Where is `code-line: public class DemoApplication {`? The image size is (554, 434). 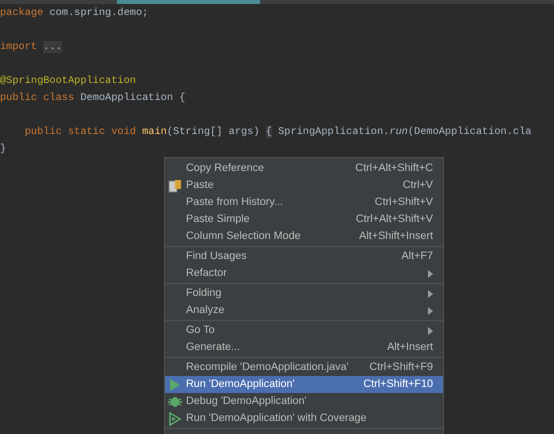 code-line: public class DemoApplication { is located at coordinates (93, 98).